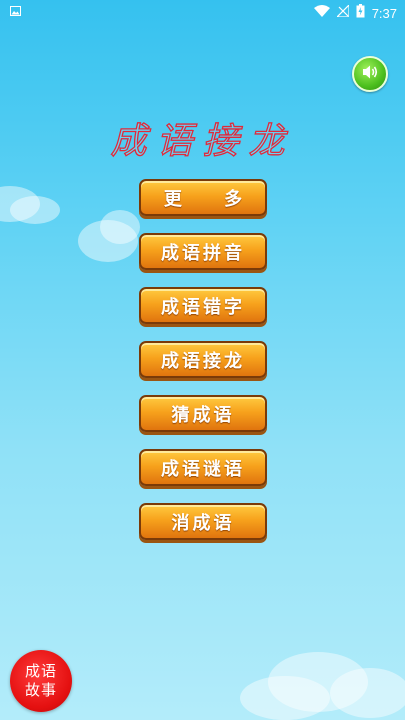 This screenshot has width=405, height=720. Describe the element at coordinates (40, 690) in the screenshot. I see `idiom-story-label-line2: 故事` at that location.